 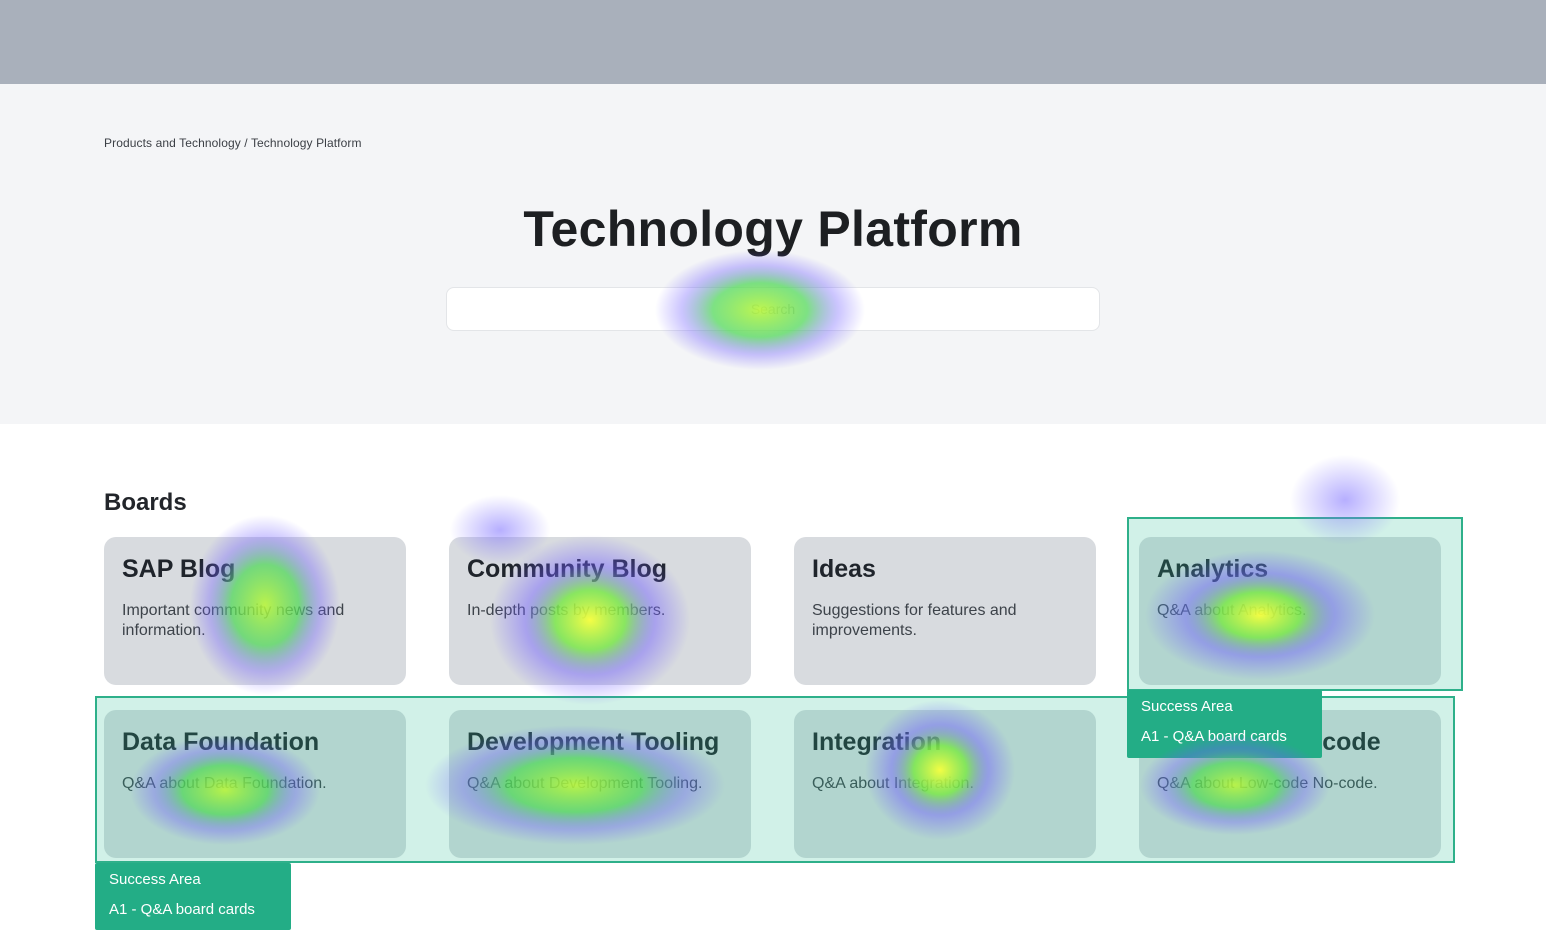 I want to click on board-card-title: Ideas, so click(x=844, y=569).